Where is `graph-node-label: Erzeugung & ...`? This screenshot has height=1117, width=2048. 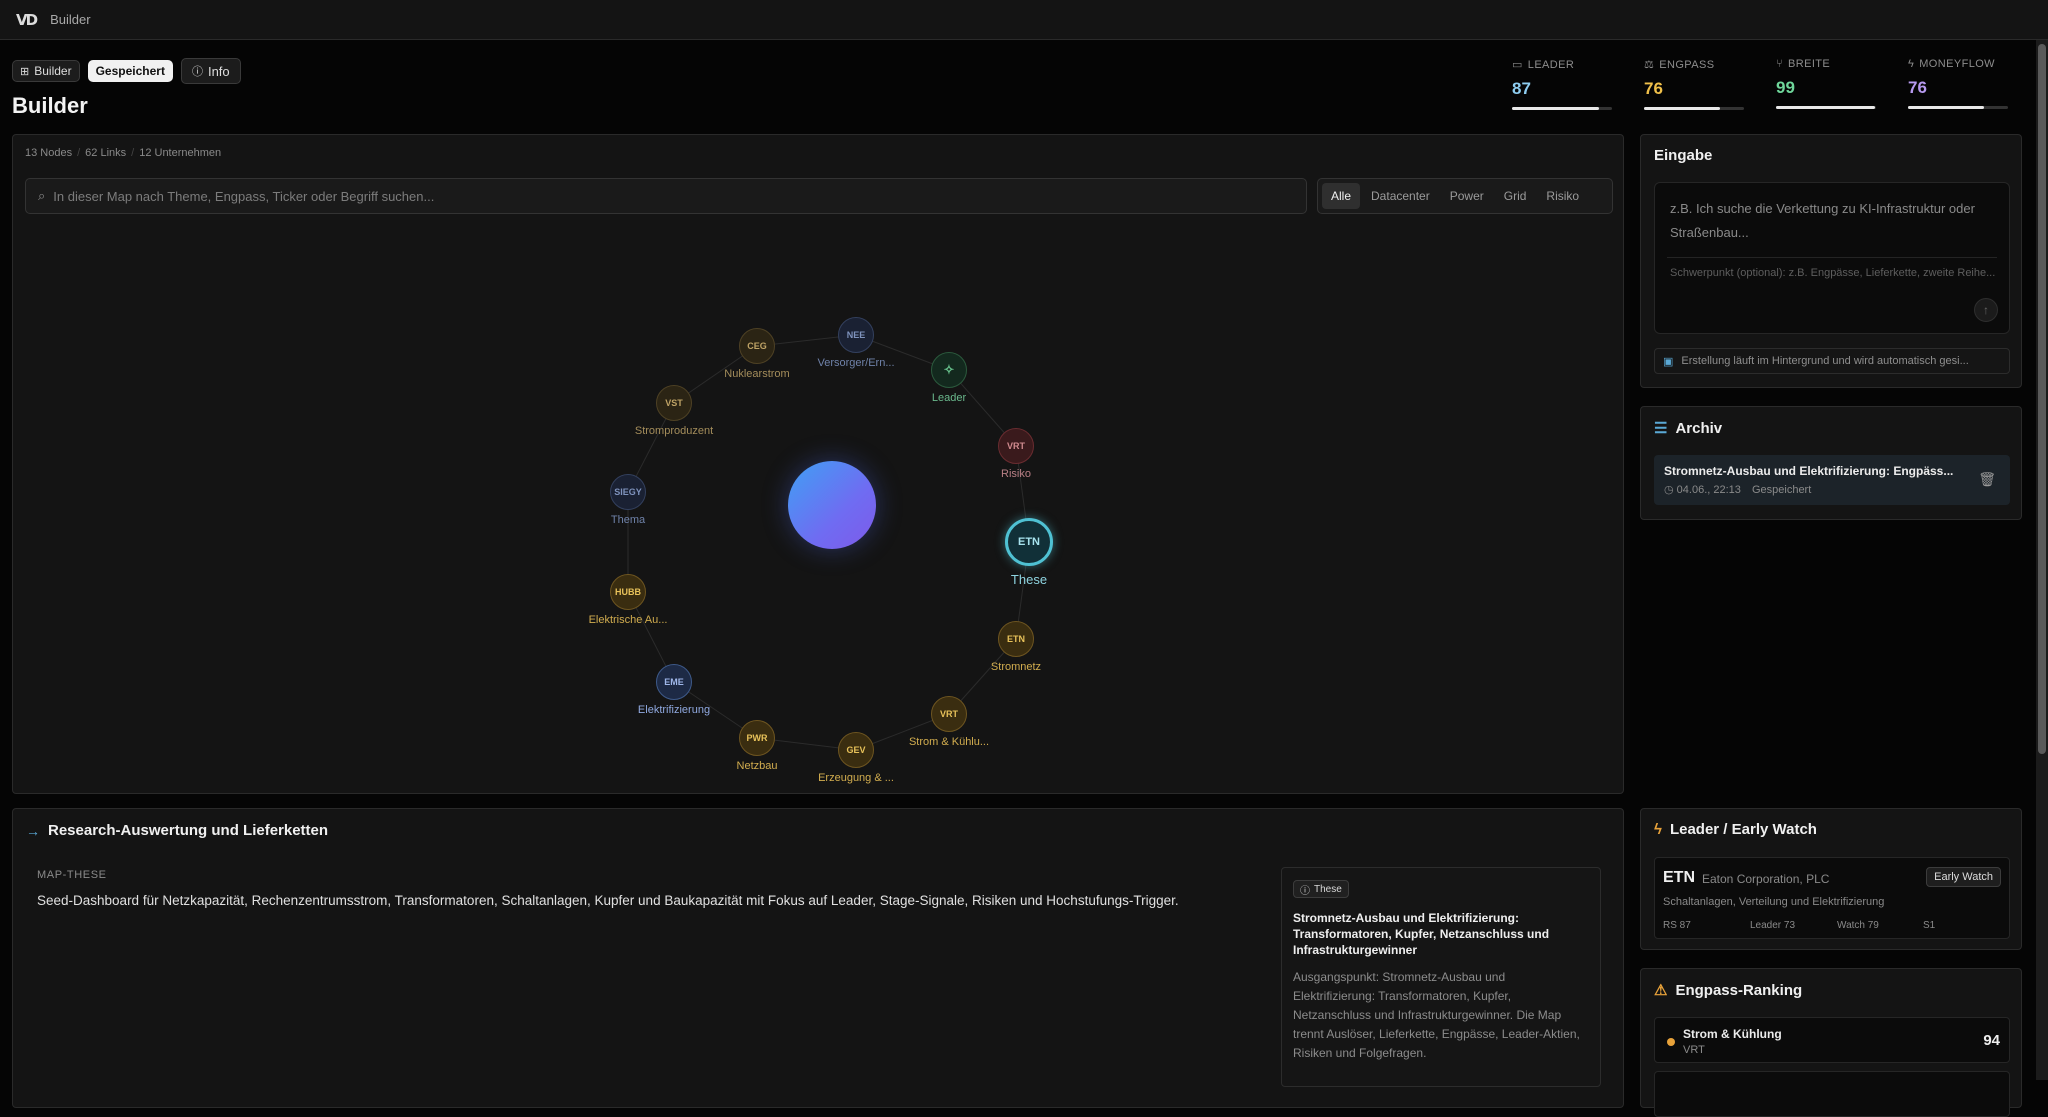 graph-node-label: Erzeugung & ... is located at coordinates (856, 778).